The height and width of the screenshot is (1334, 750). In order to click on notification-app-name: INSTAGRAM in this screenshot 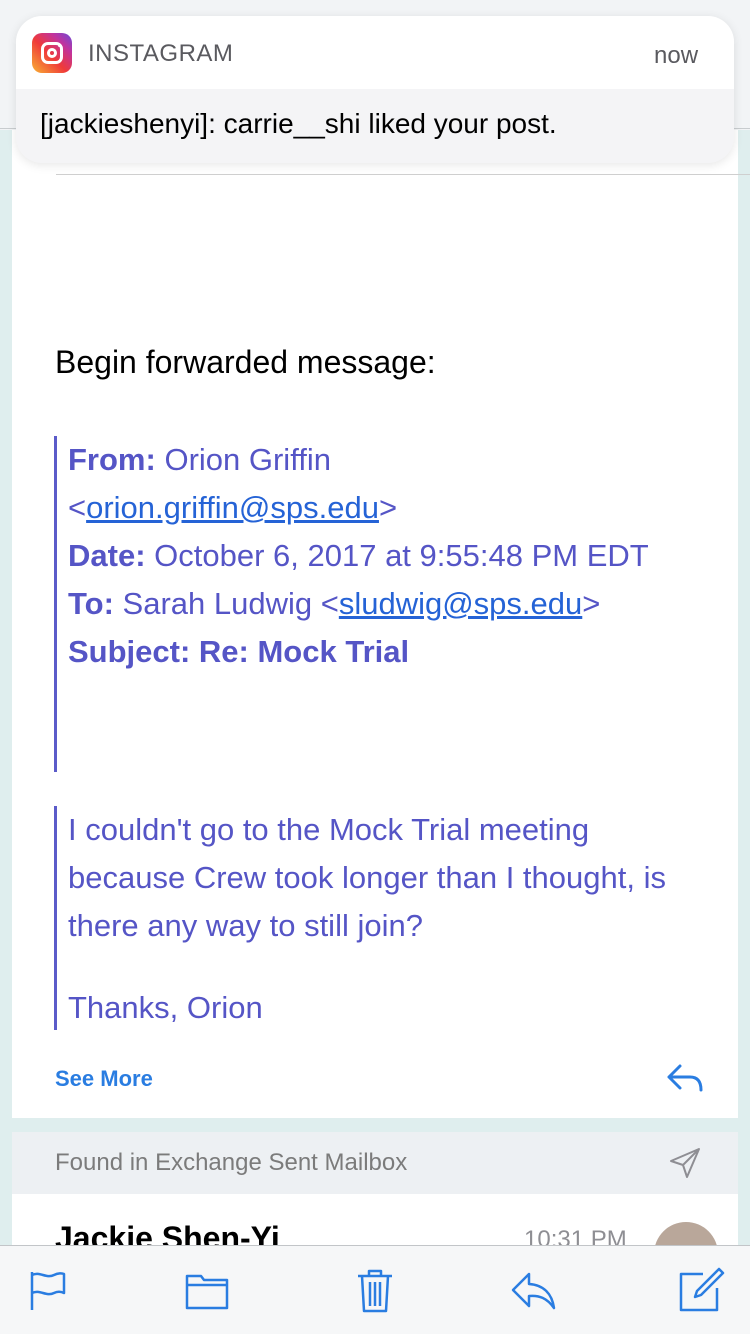, I will do `click(161, 53)`.